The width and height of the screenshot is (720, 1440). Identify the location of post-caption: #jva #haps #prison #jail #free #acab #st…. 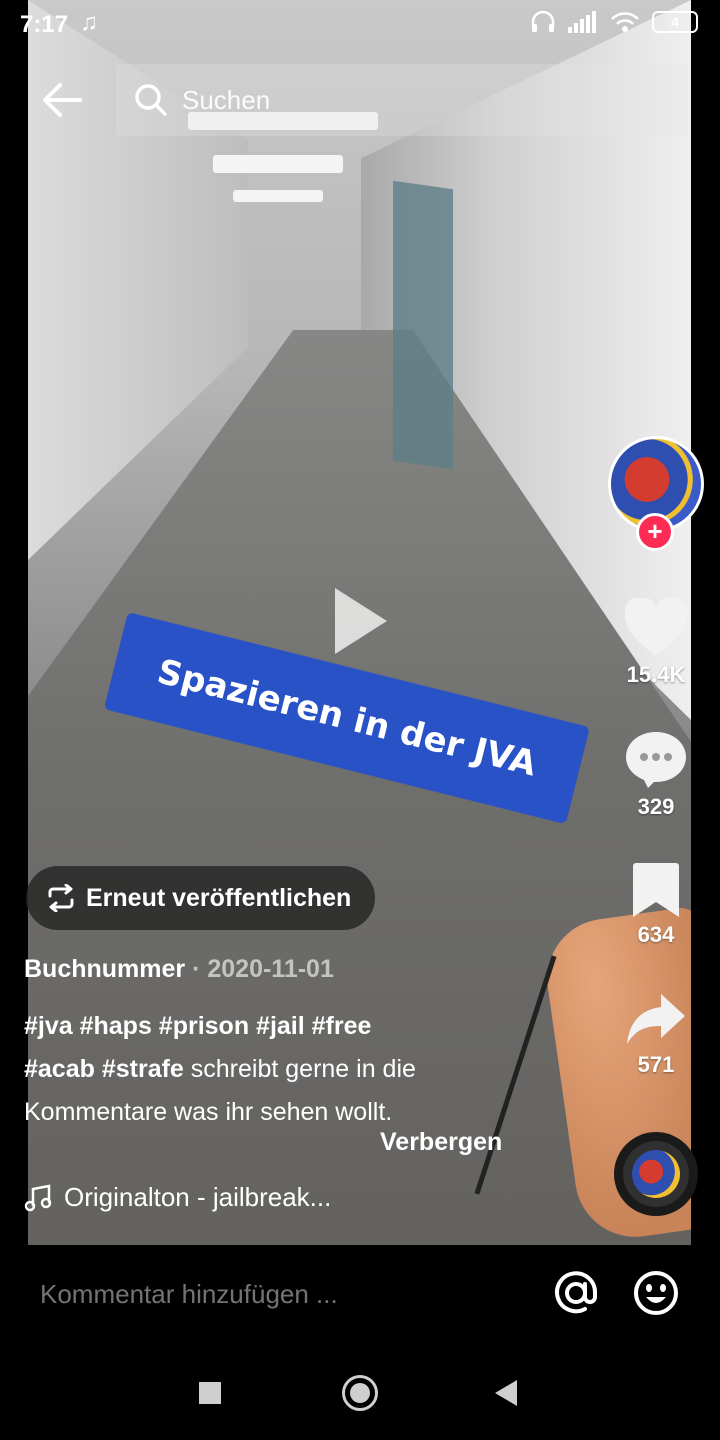
(274, 1069).